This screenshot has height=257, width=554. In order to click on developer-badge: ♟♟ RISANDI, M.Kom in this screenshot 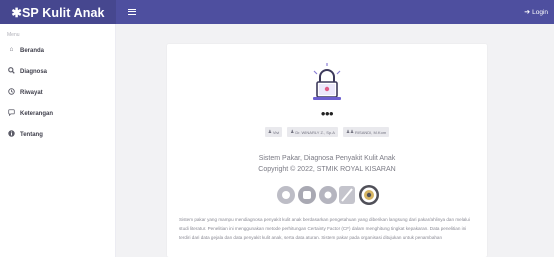, I will do `click(366, 132)`.